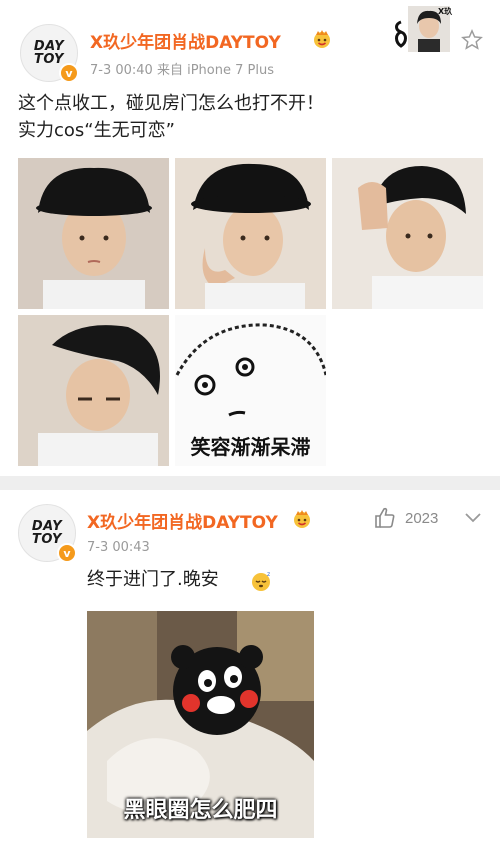 Image resolution: width=500 pixels, height=852 pixels. What do you see at coordinates (171, 117) in the screenshot?
I see `post-text: 这个点收工，碰见房门怎么也打不开！ 实力cos“生无可恋”` at bounding box center [171, 117].